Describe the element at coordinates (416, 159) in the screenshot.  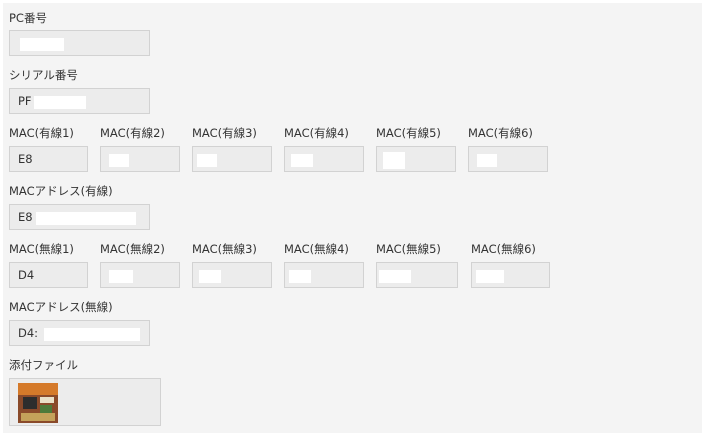
I see `mac-wired-5-field` at that location.